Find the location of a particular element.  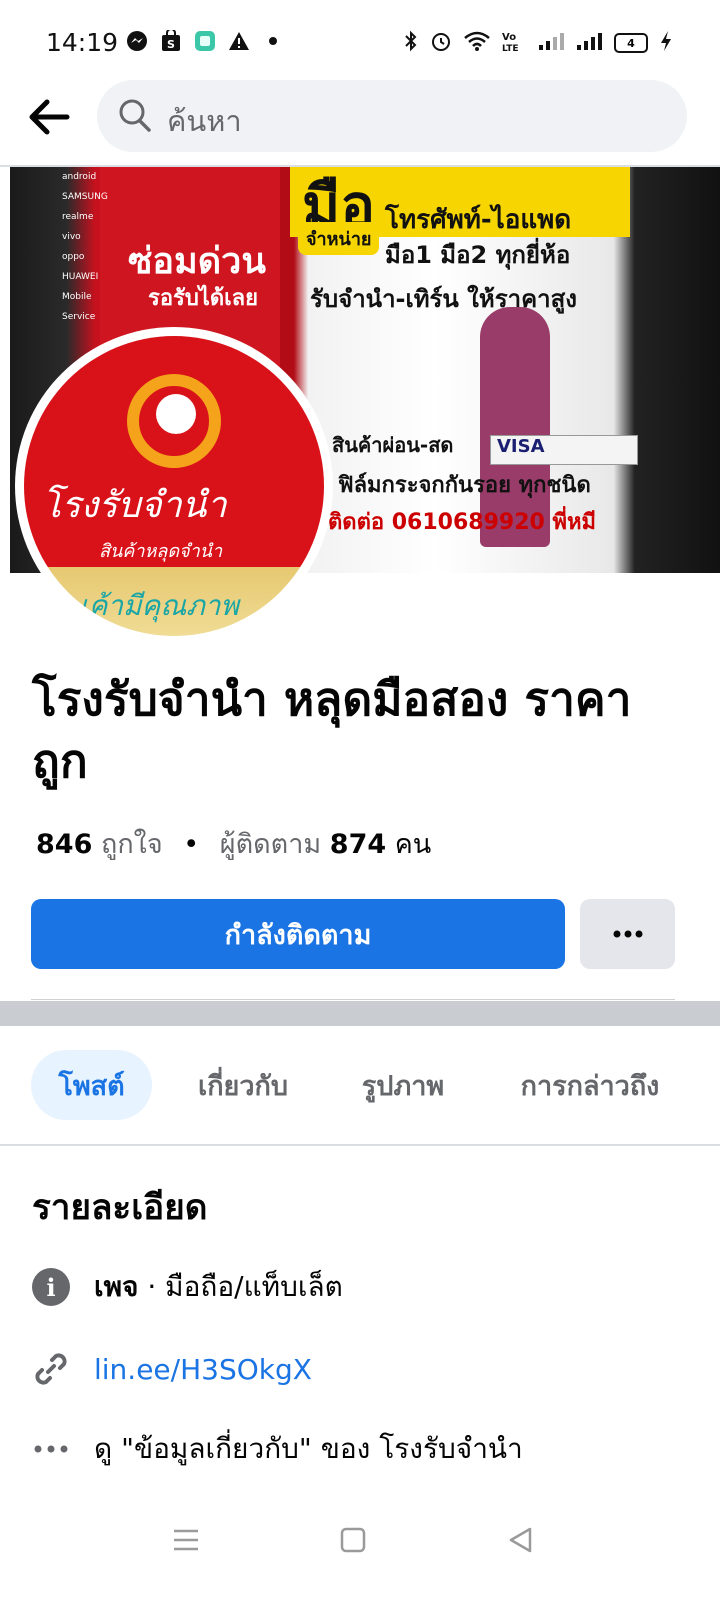

tabs-divider is located at coordinates (360, 1145).